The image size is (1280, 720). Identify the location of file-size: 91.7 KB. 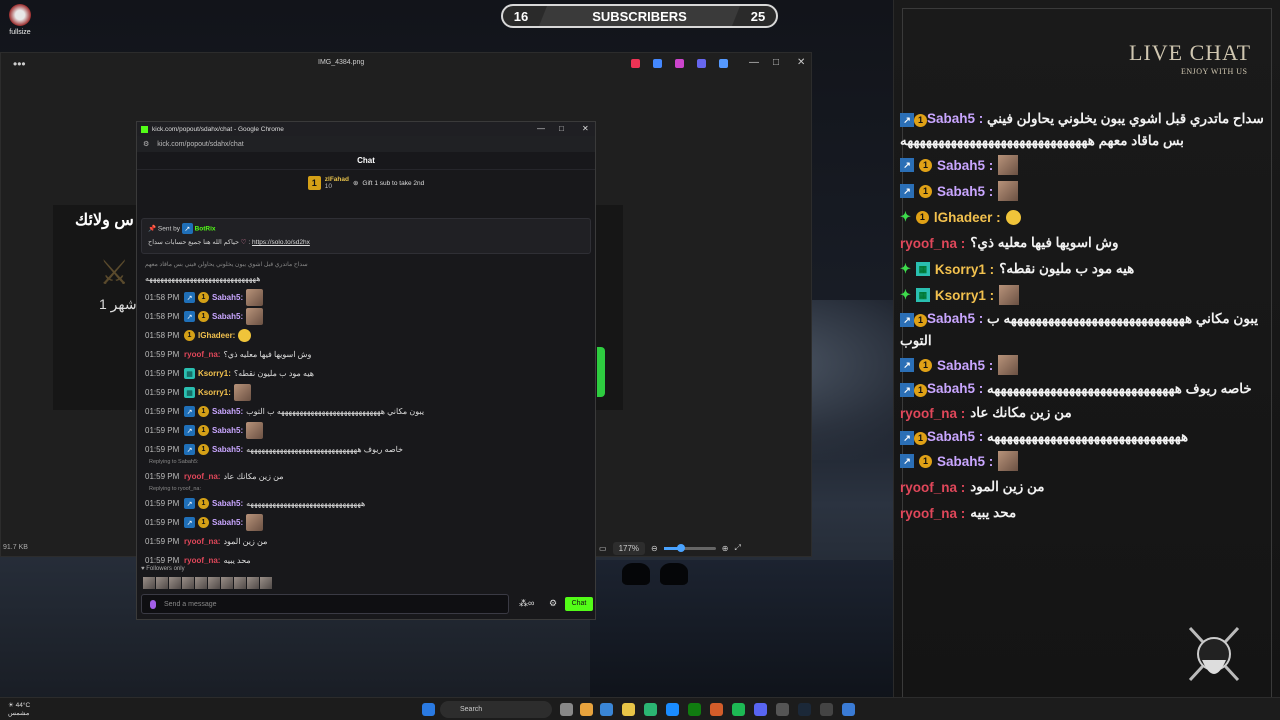
(15, 547).